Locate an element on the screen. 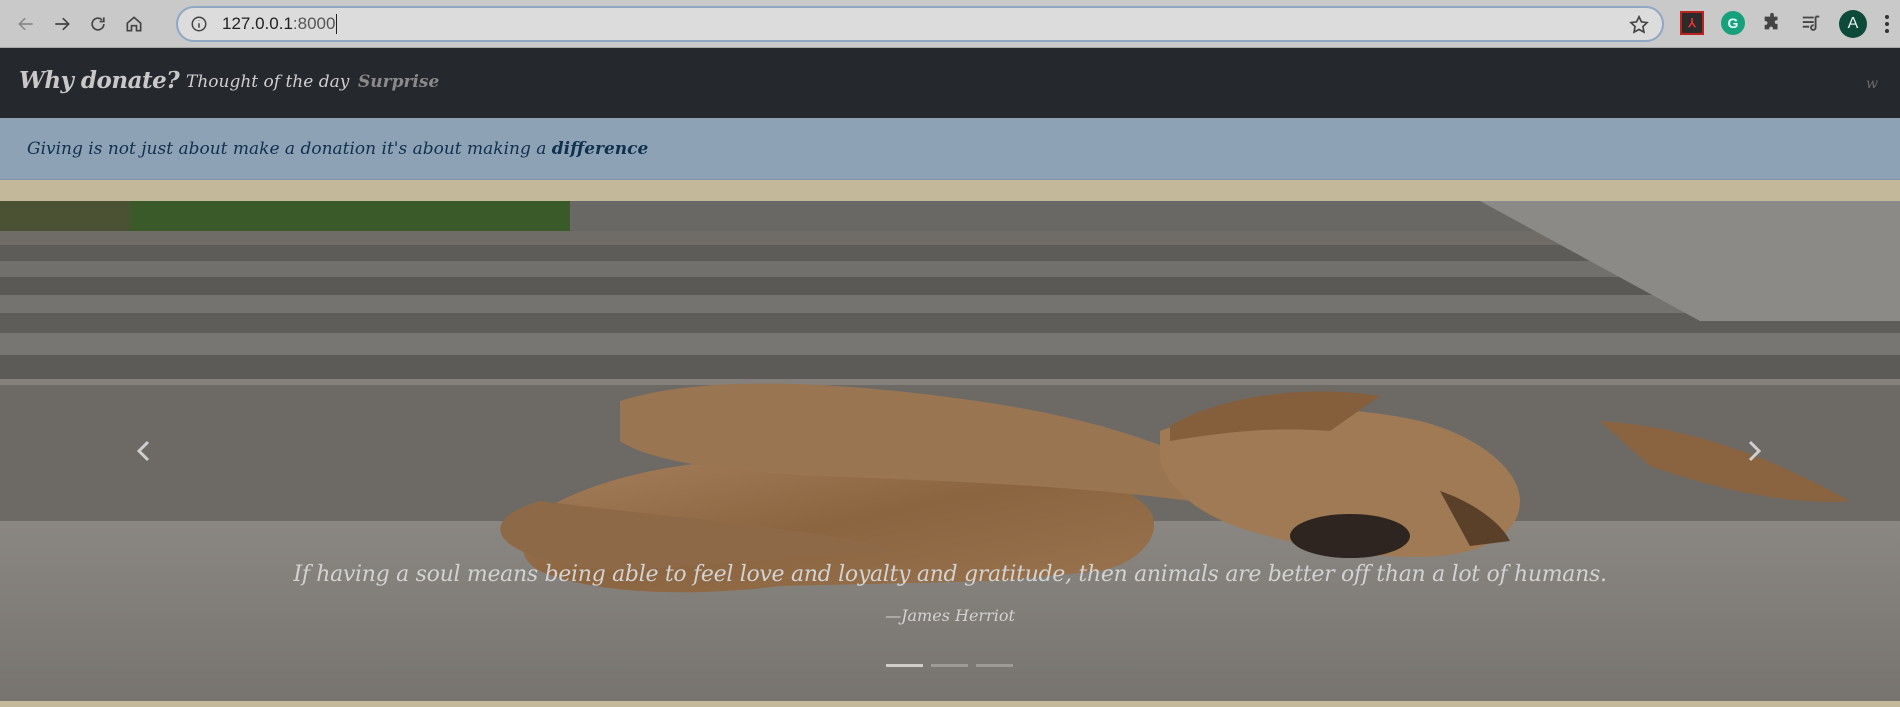 The height and width of the screenshot is (707, 1900). forward-arrow-icon is located at coordinates (62, 24).